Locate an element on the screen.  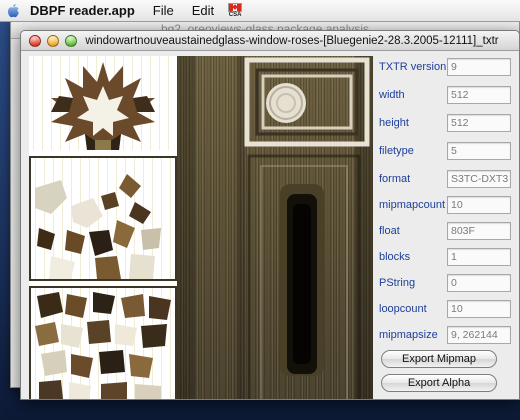
label-float: float is located at coordinates (389, 231).